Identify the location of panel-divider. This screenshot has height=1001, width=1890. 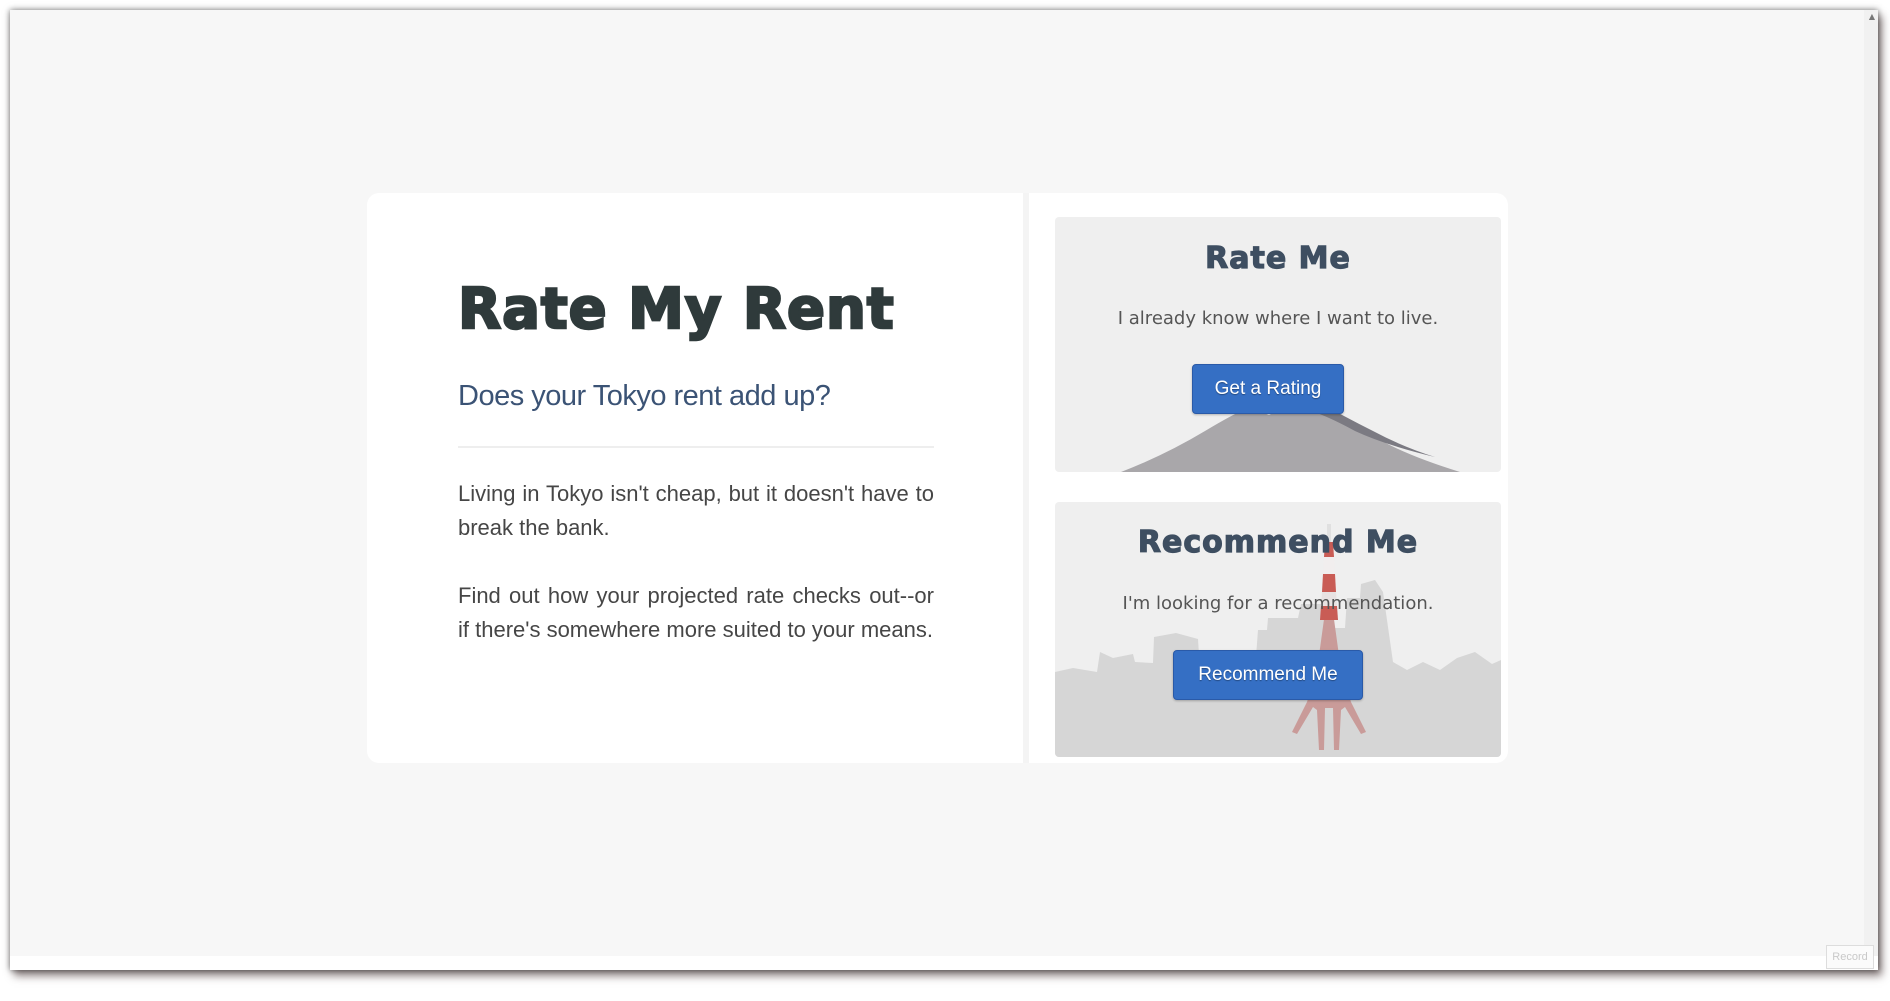
(1026, 478).